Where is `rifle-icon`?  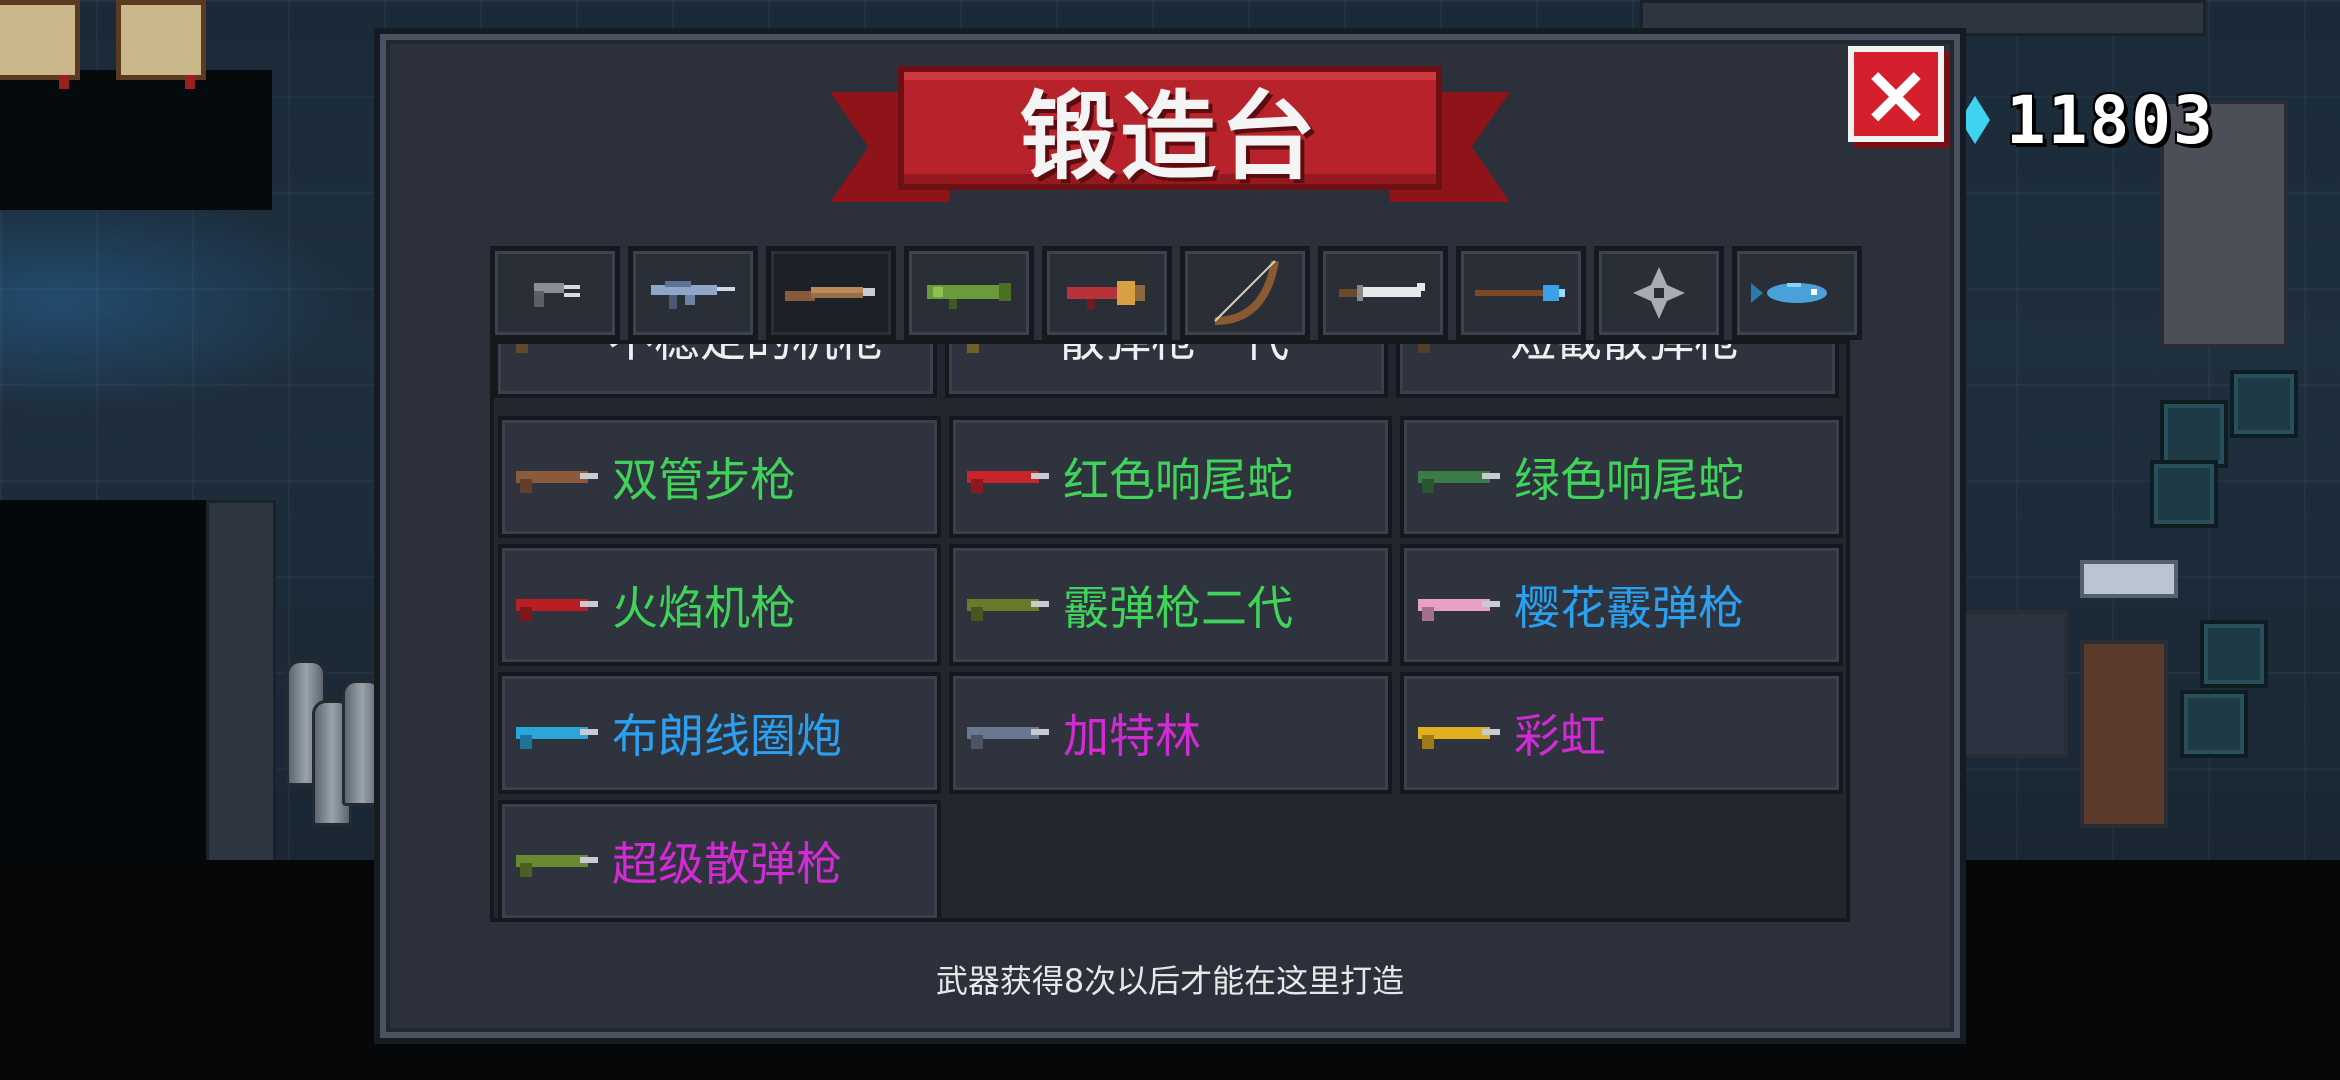
rifle-icon is located at coordinates (693, 295).